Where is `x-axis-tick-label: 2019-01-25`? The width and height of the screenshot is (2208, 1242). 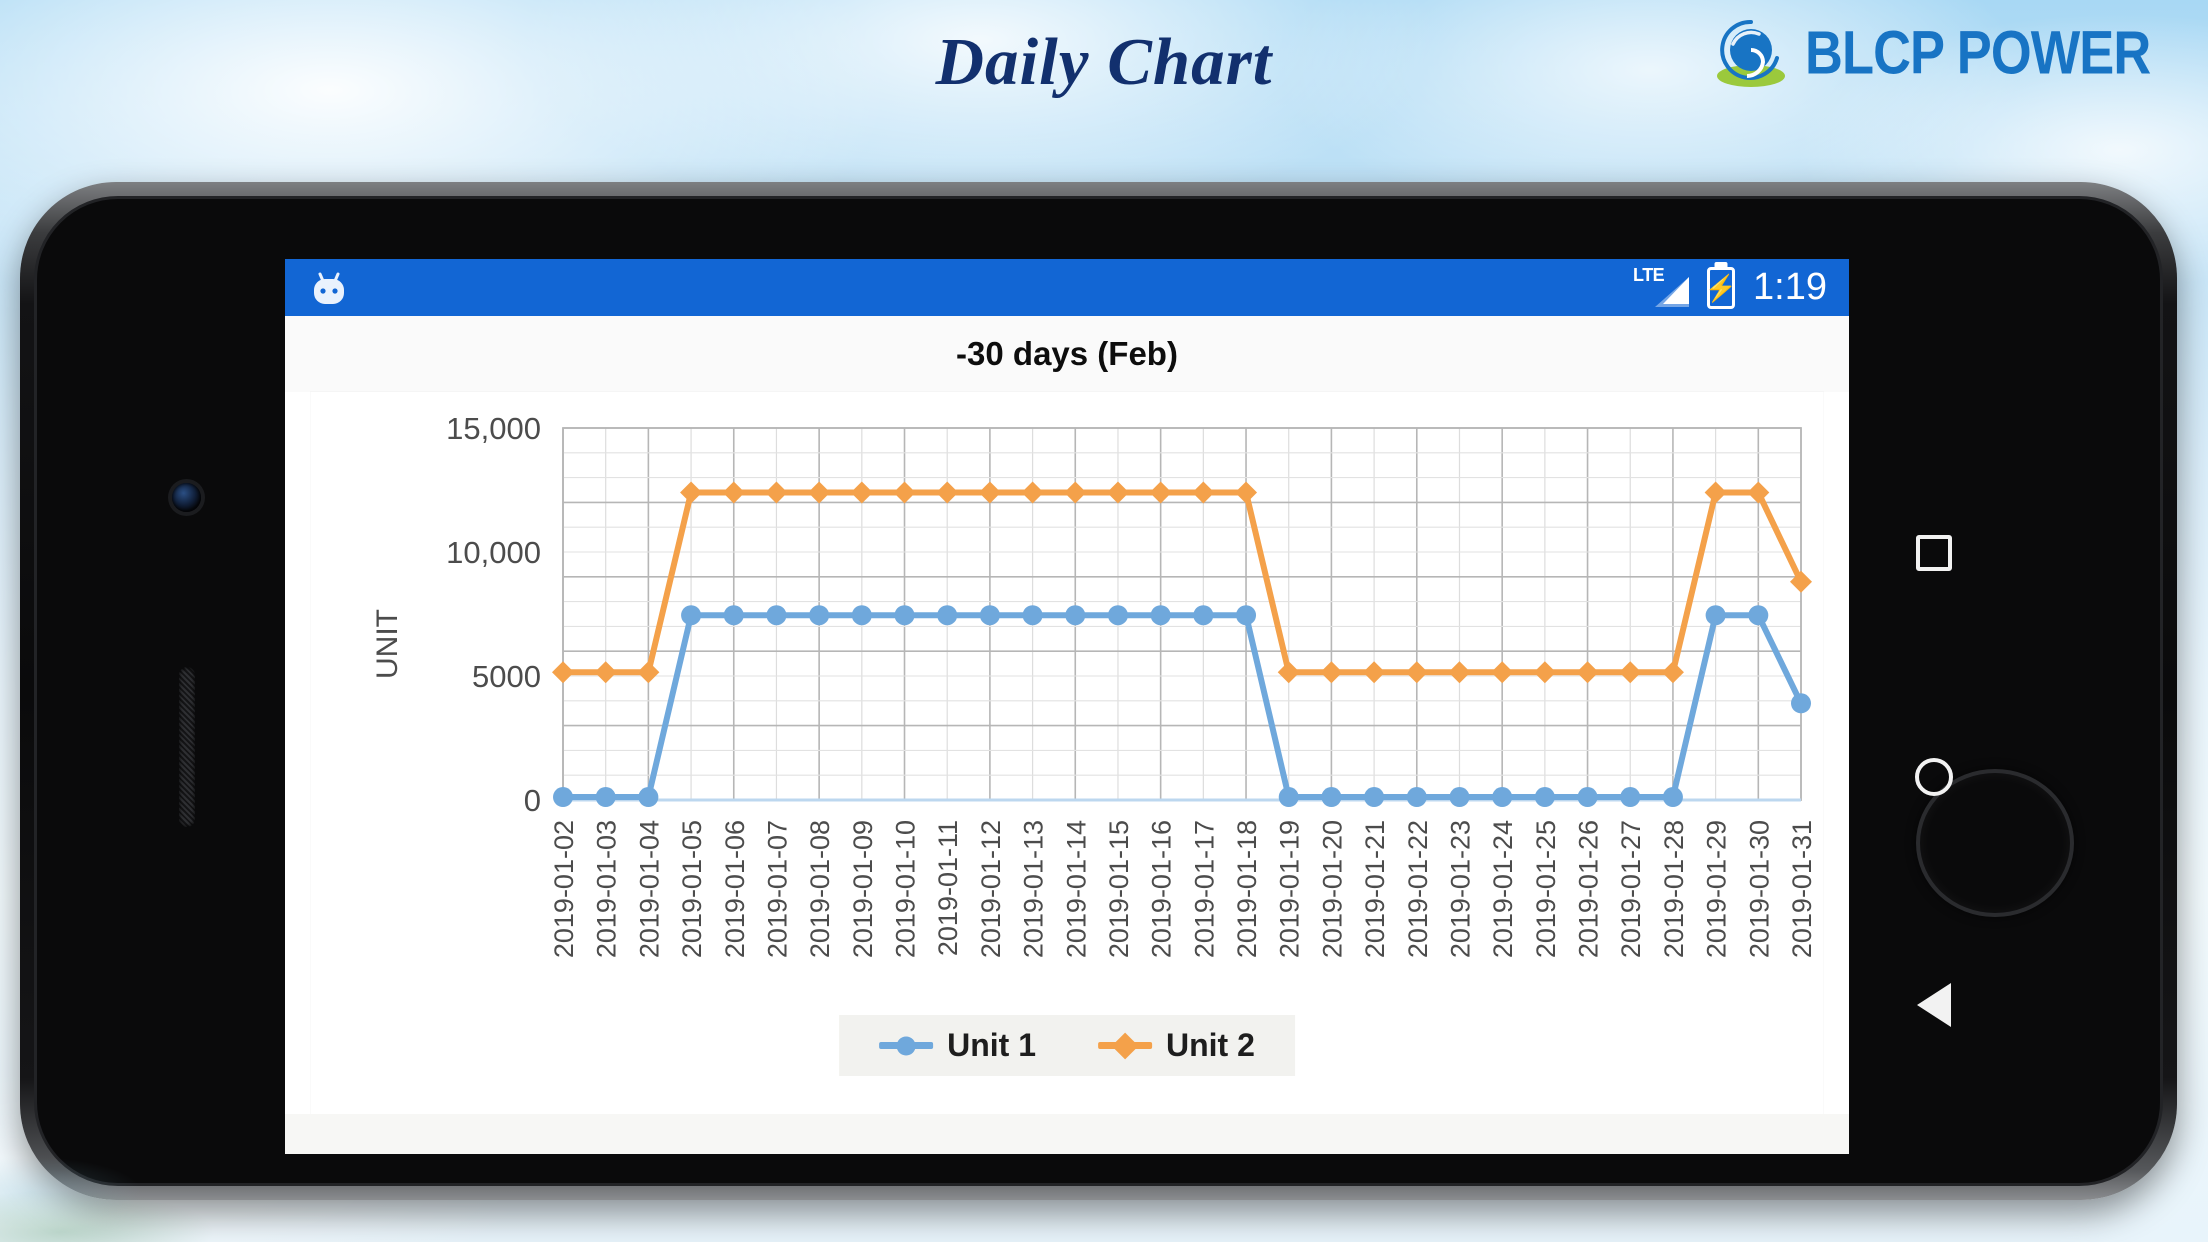 x-axis-tick-label: 2019-01-25 is located at coordinates (1546, 889).